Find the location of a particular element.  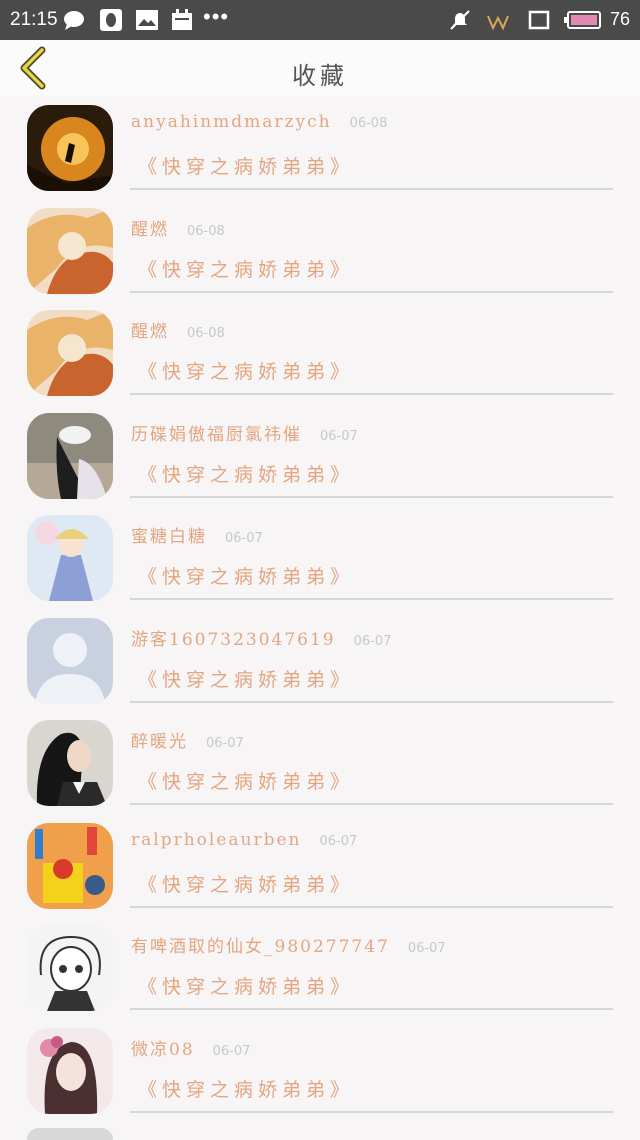

page-title: 收藏 is located at coordinates (320, 76).